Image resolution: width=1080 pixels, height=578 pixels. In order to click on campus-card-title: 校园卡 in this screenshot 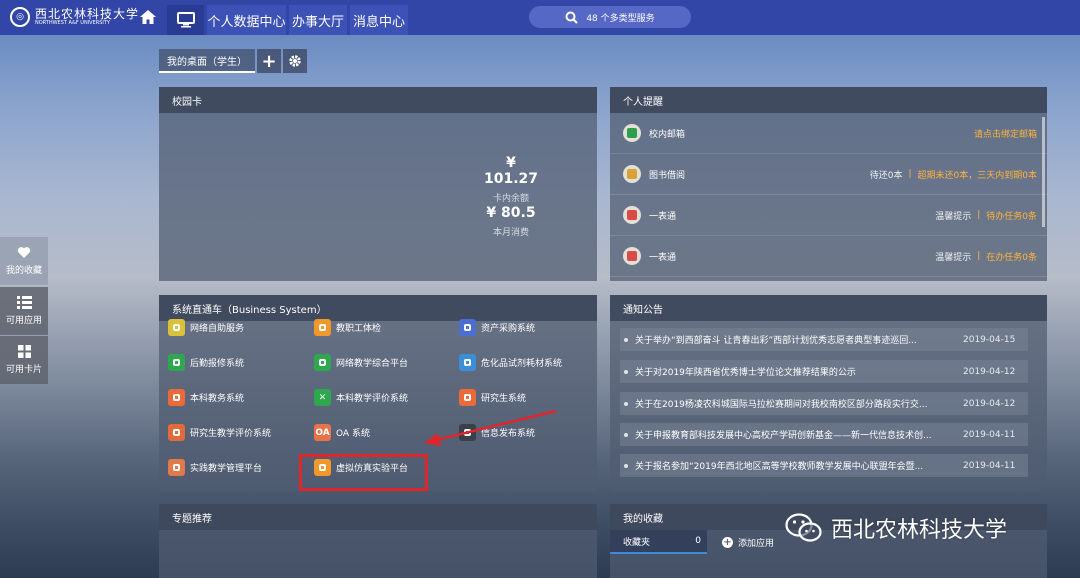, I will do `click(378, 100)`.